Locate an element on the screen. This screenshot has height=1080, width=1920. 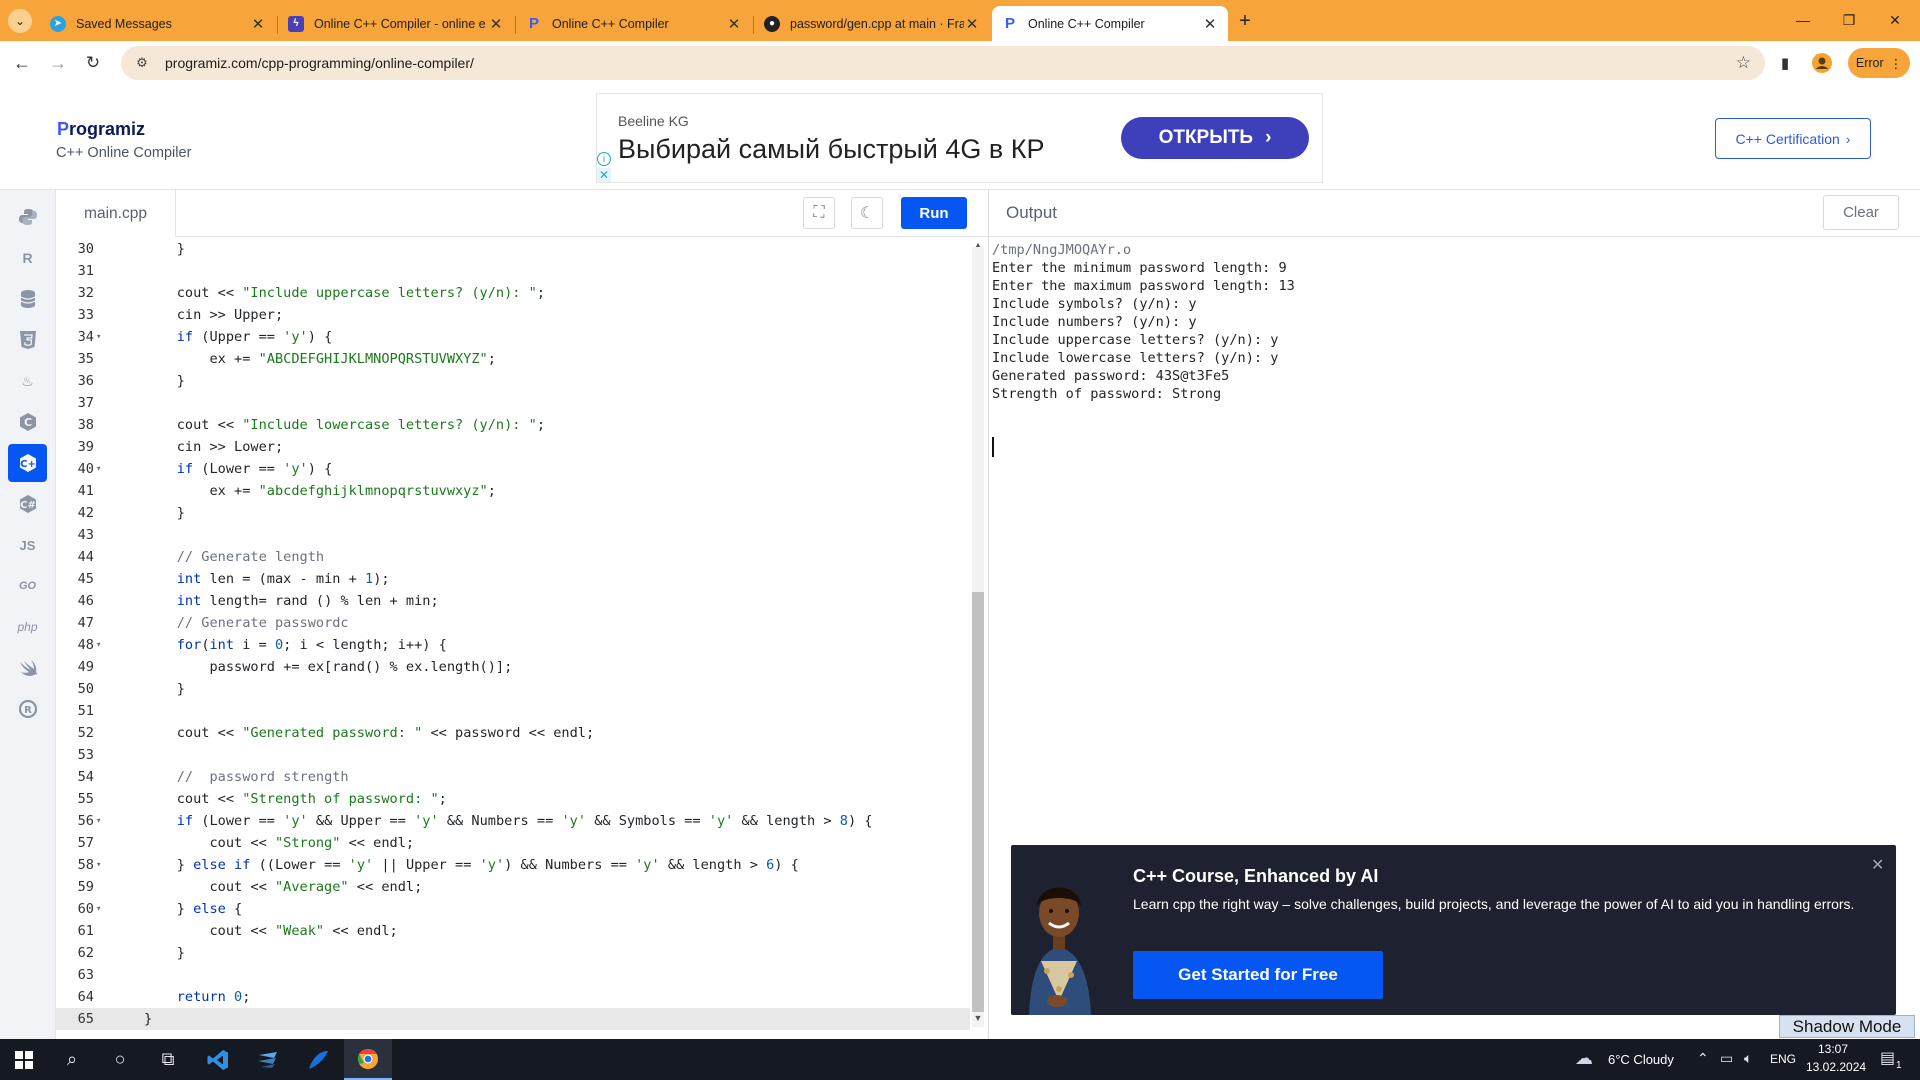
code-line: 49 password += ex[rand() % ex.length()]; is located at coordinates (513, 667).